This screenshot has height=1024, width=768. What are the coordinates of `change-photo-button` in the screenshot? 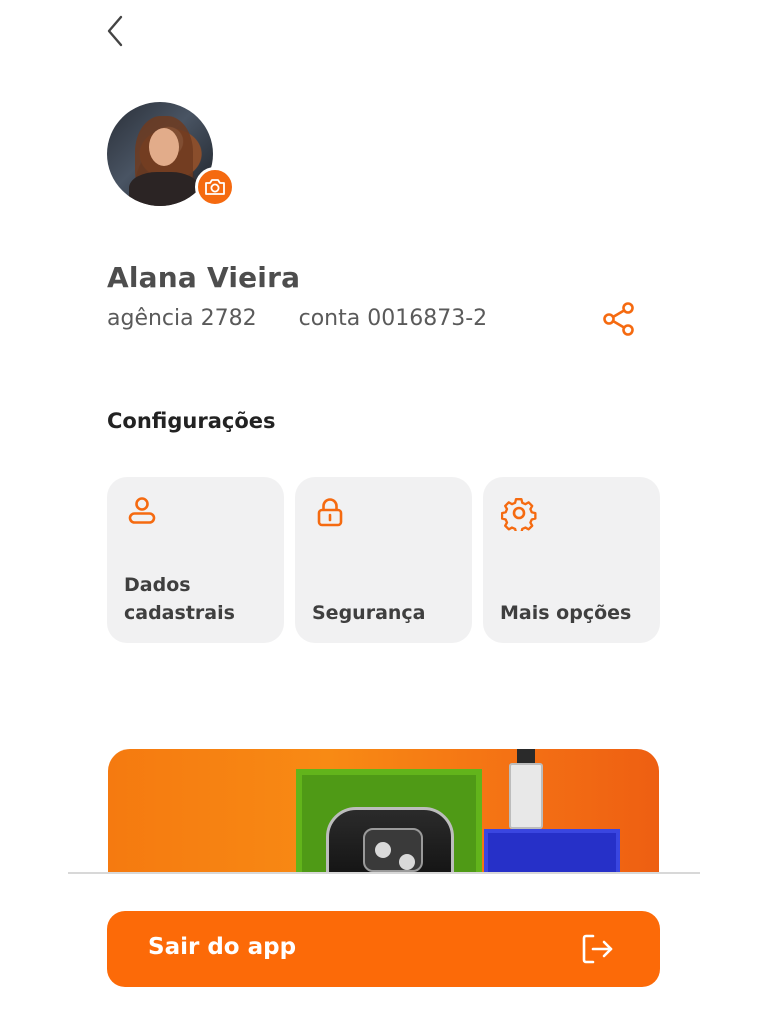 It's located at (215, 187).